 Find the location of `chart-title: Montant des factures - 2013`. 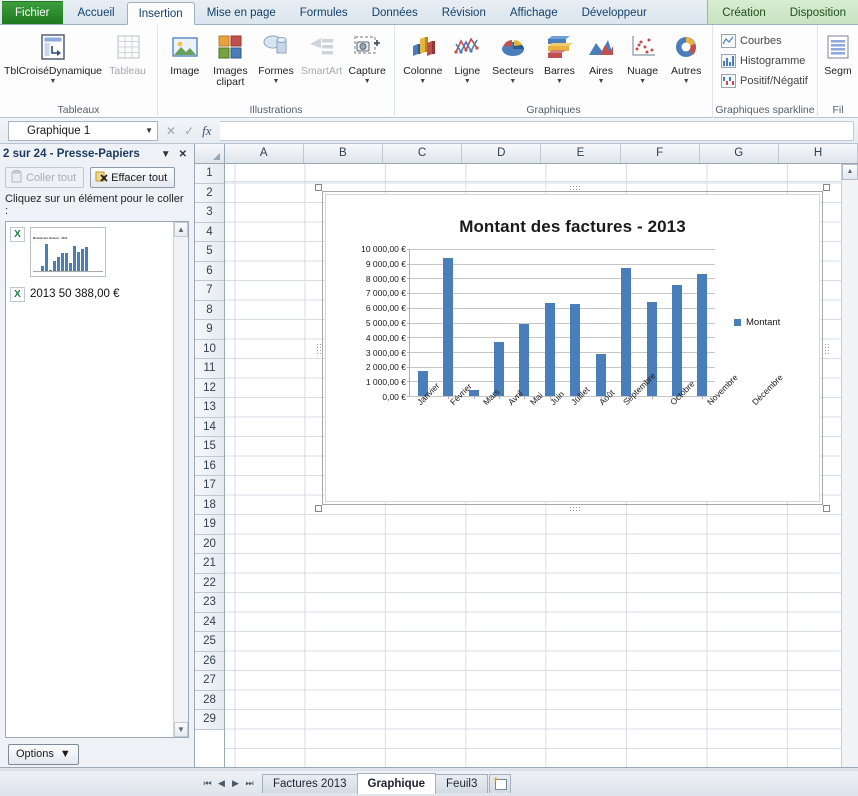

chart-title: Montant des factures - 2013 is located at coordinates (572, 216).